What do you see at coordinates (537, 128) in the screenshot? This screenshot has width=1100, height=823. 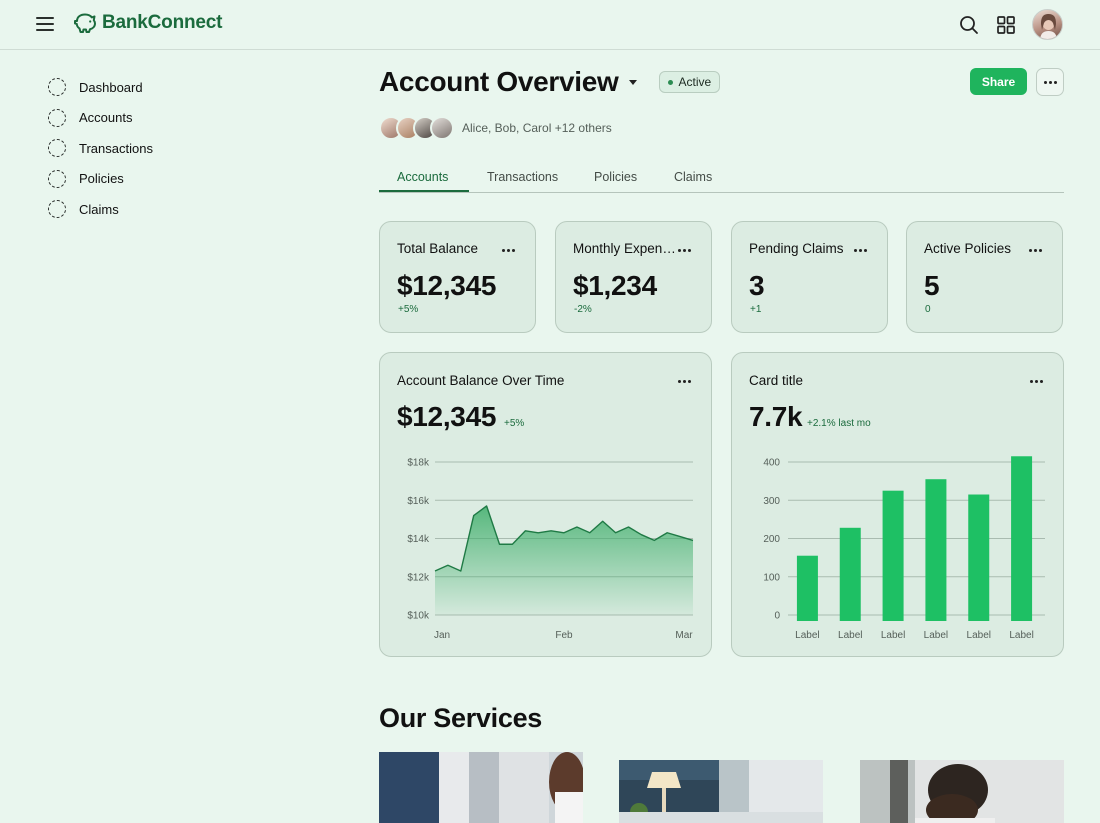 I see `collaborators-text: Alice, Bob, Carol +12 others` at bounding box center [537, 128].